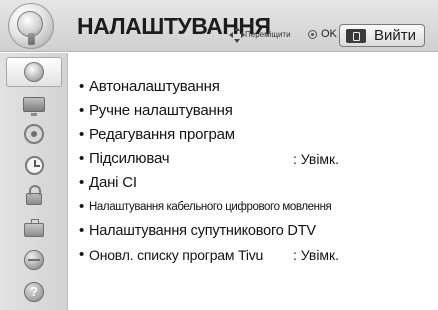  What do you see at coordinates (202, 231) in the screenshot?
I see `menu-item-label: Налаштування супутникового DTV` at bounding box center [202, 231].